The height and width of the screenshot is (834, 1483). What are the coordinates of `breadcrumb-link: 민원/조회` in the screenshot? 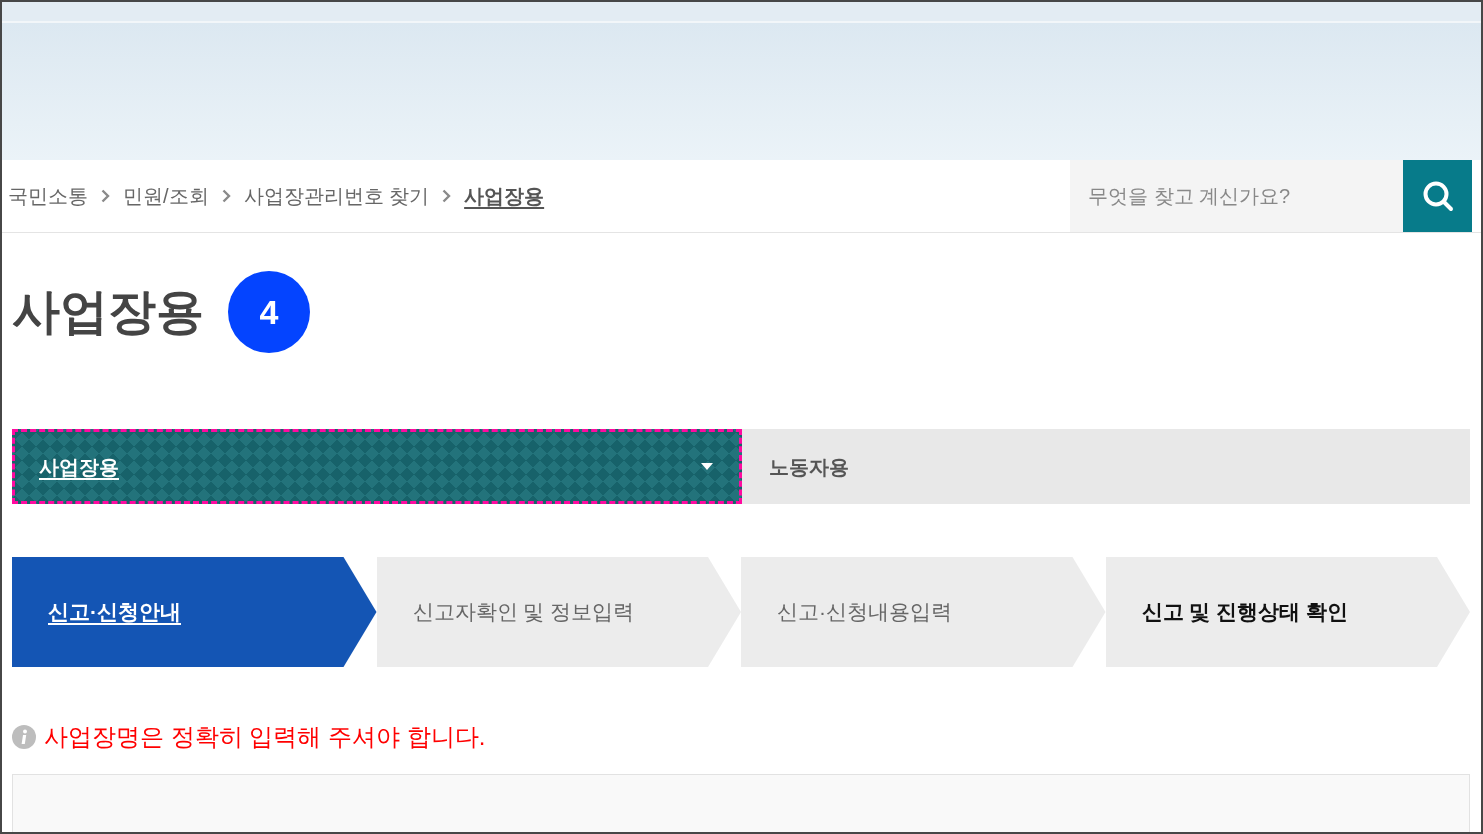 It's located at (166, 196).